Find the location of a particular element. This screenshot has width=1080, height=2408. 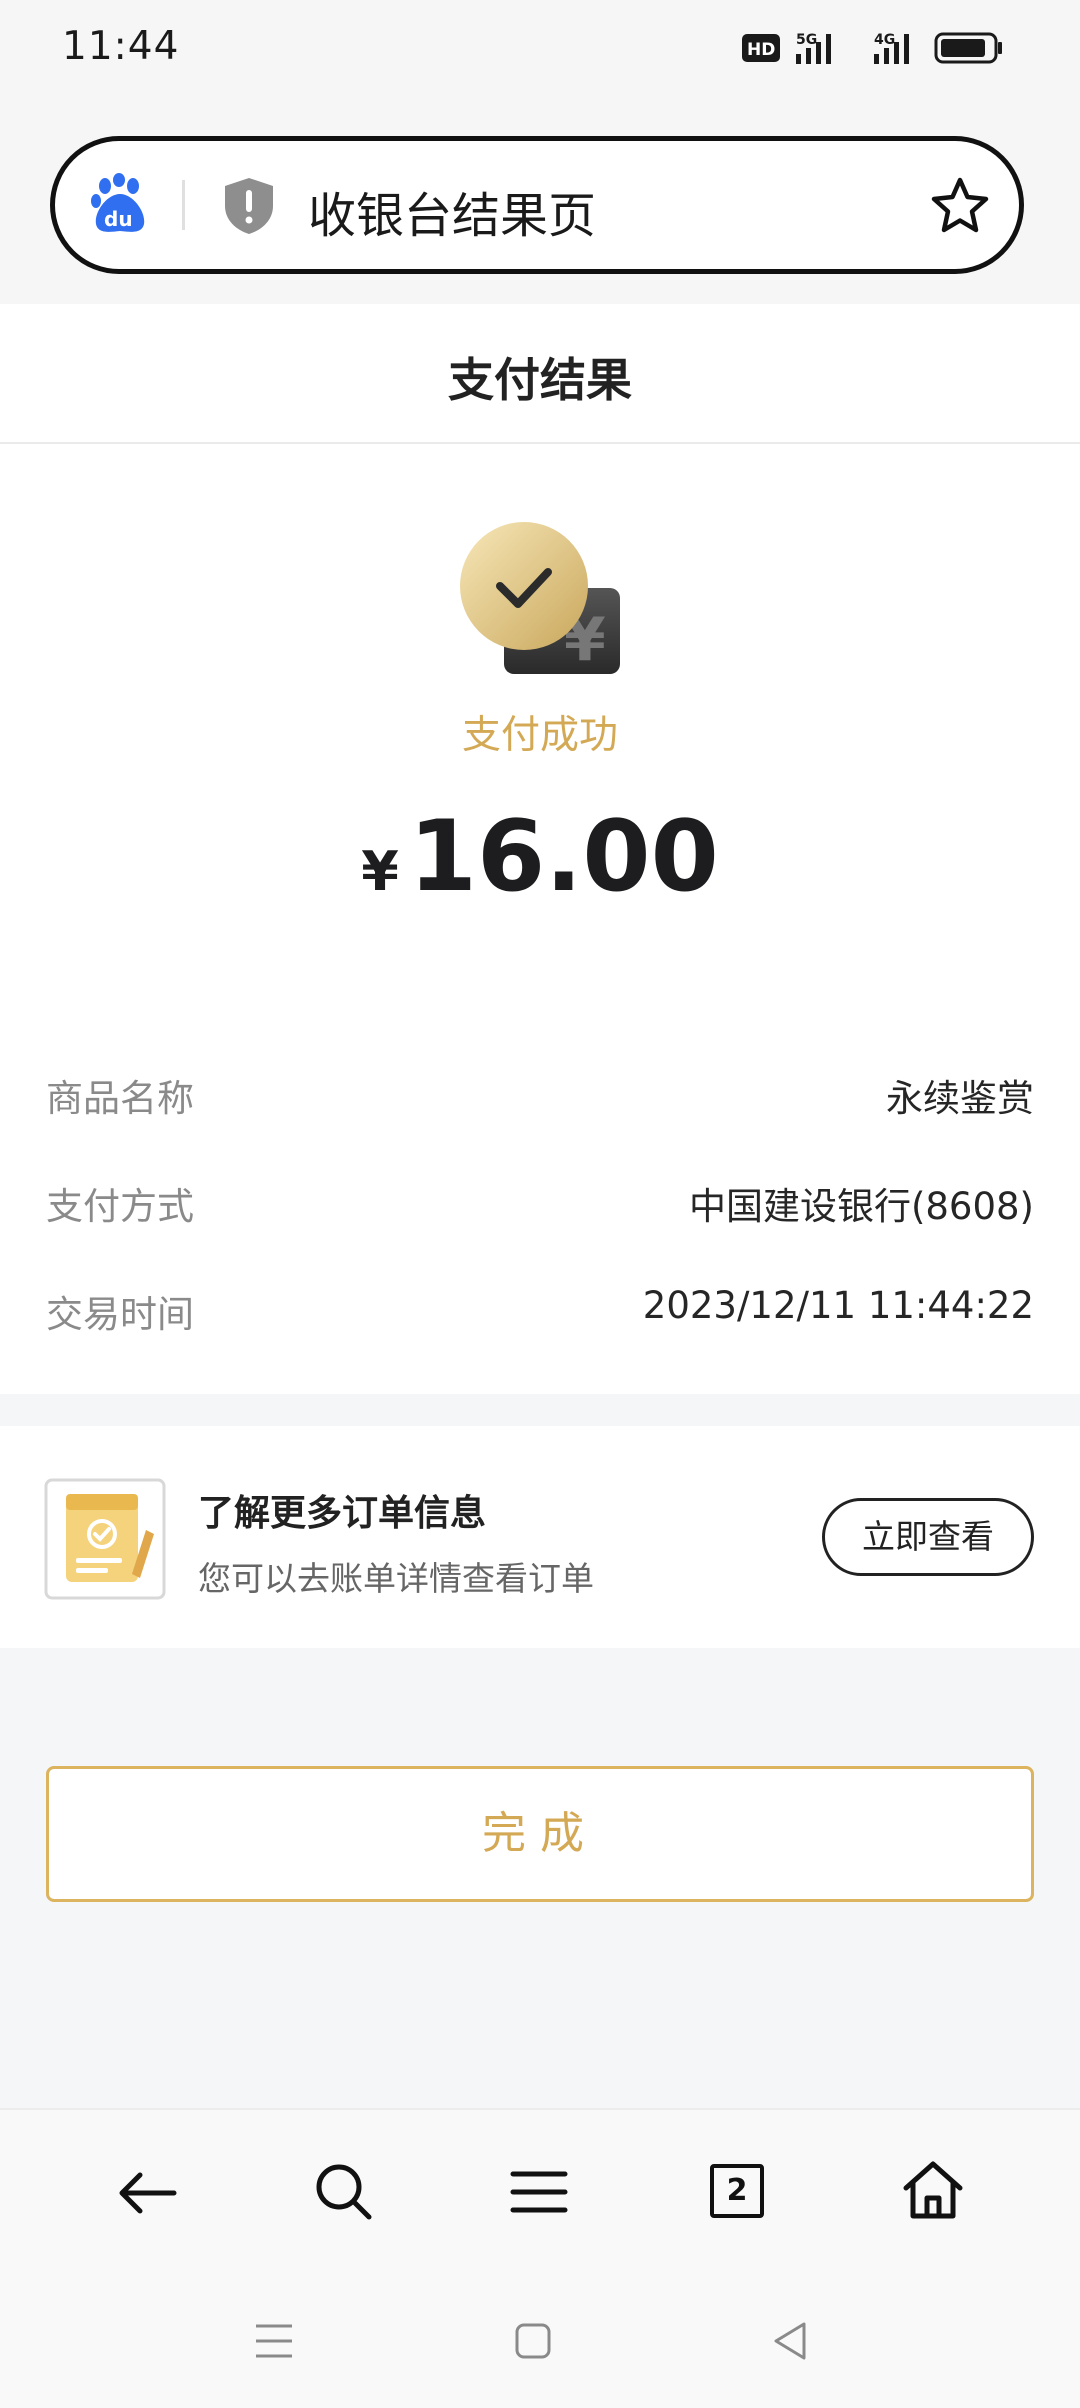

check-icon is located at coordinates (524, 586).